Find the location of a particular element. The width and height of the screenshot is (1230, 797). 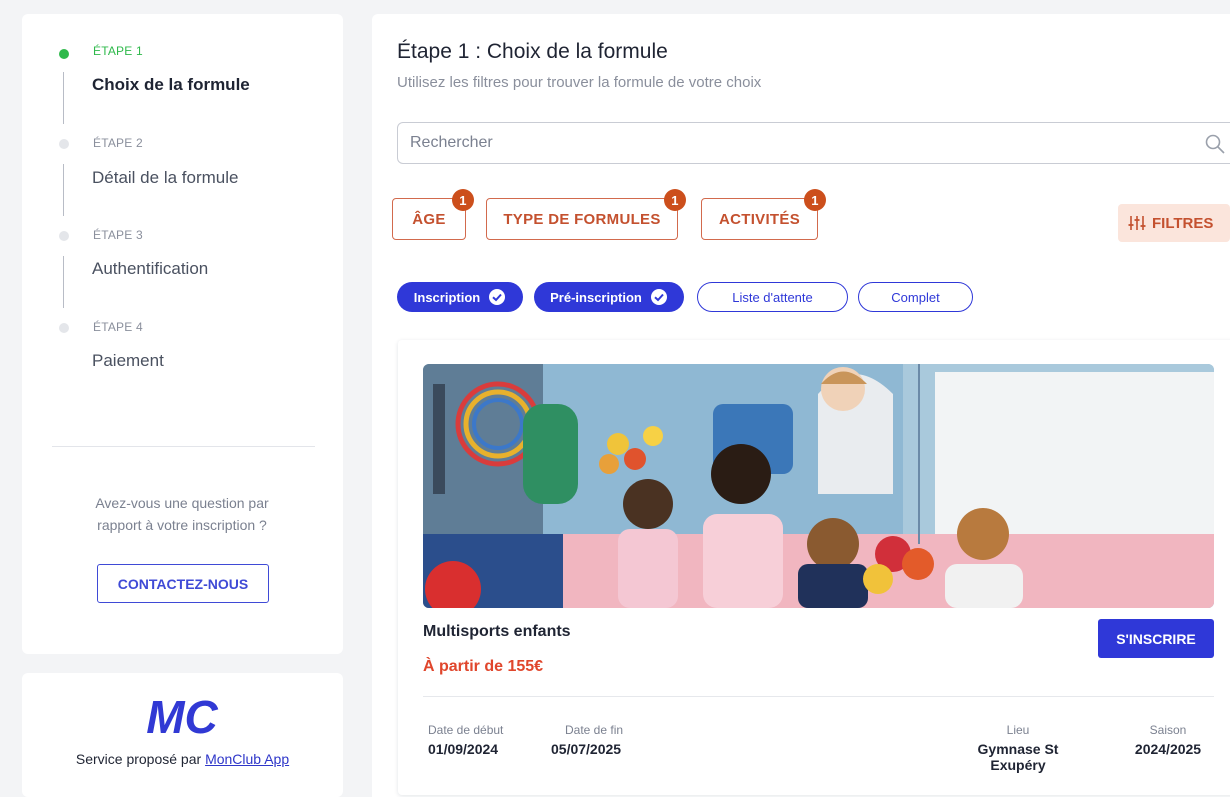

divider is located at coordinates (183, 446).